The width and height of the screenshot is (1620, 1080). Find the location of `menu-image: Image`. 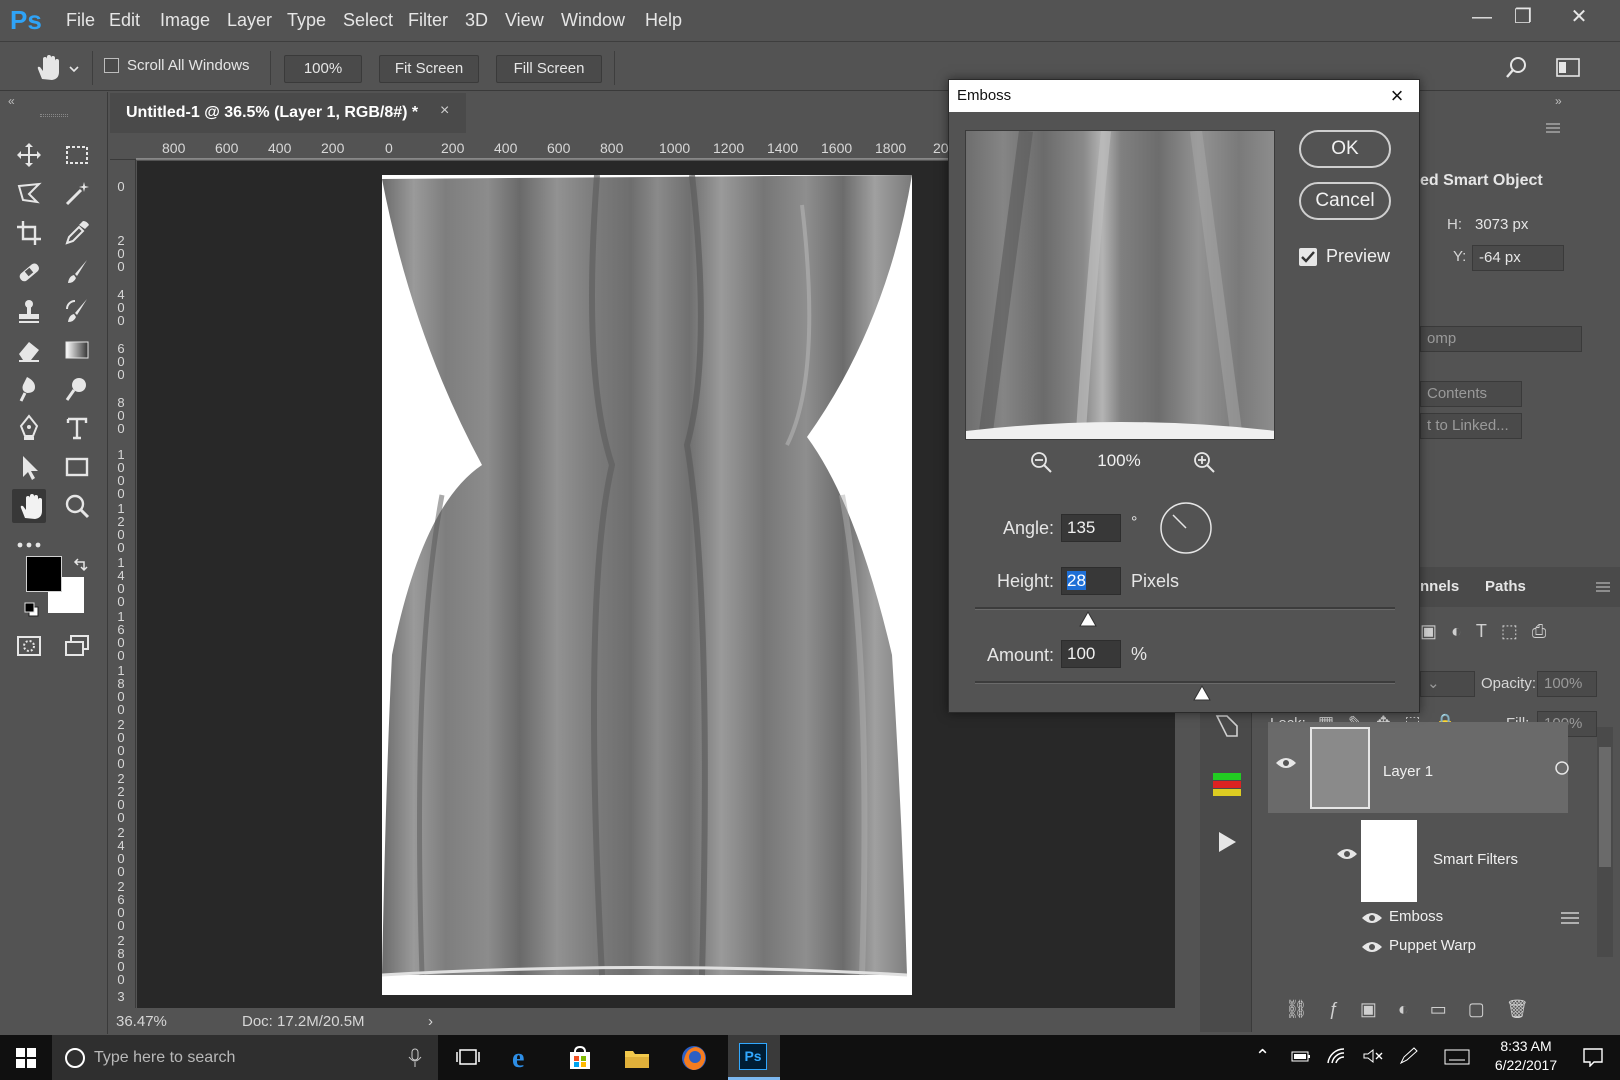

menu-image: Image is located at coordinates (185, 20).